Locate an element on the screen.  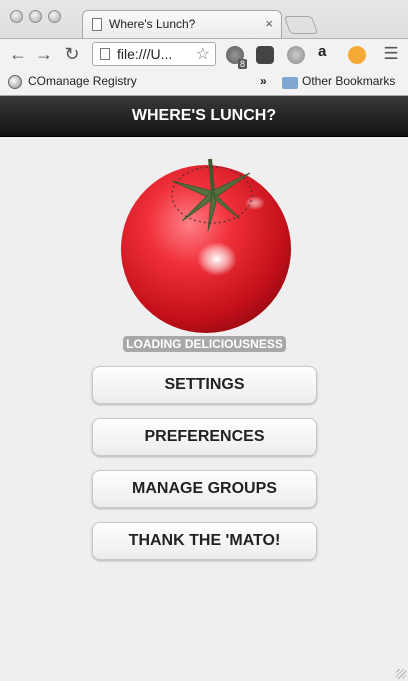
download-extension-icon is located at coordinates (296, 55).